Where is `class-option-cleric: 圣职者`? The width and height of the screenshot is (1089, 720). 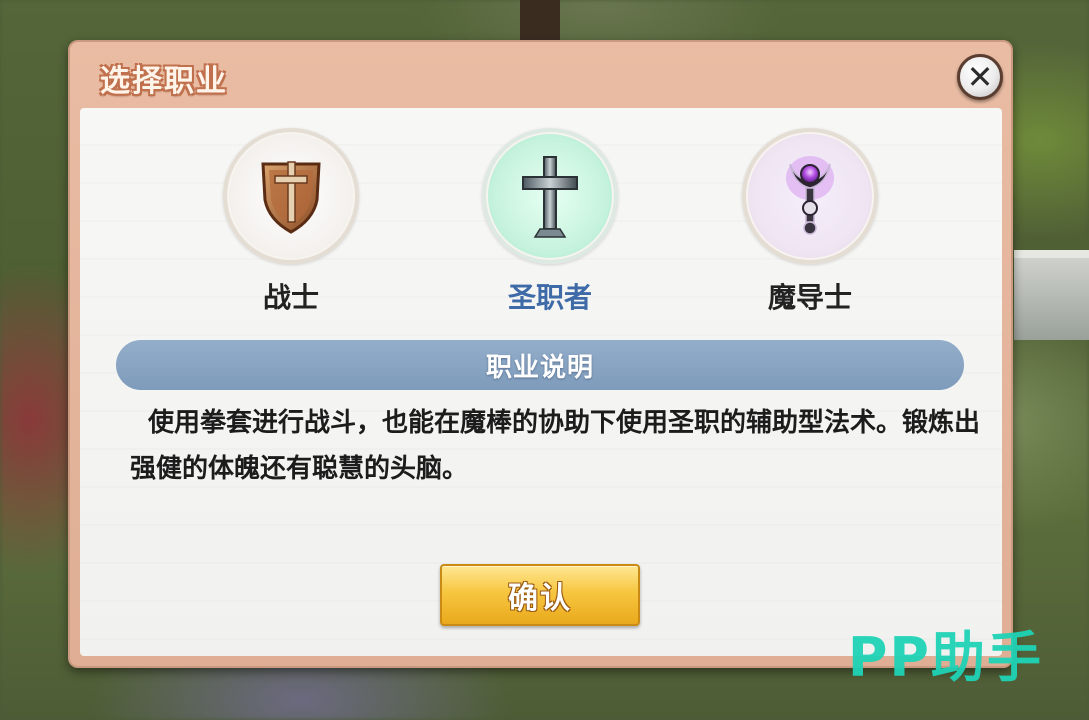
class-option-cleric: 圣职者 is located at coordinates (550, 222).